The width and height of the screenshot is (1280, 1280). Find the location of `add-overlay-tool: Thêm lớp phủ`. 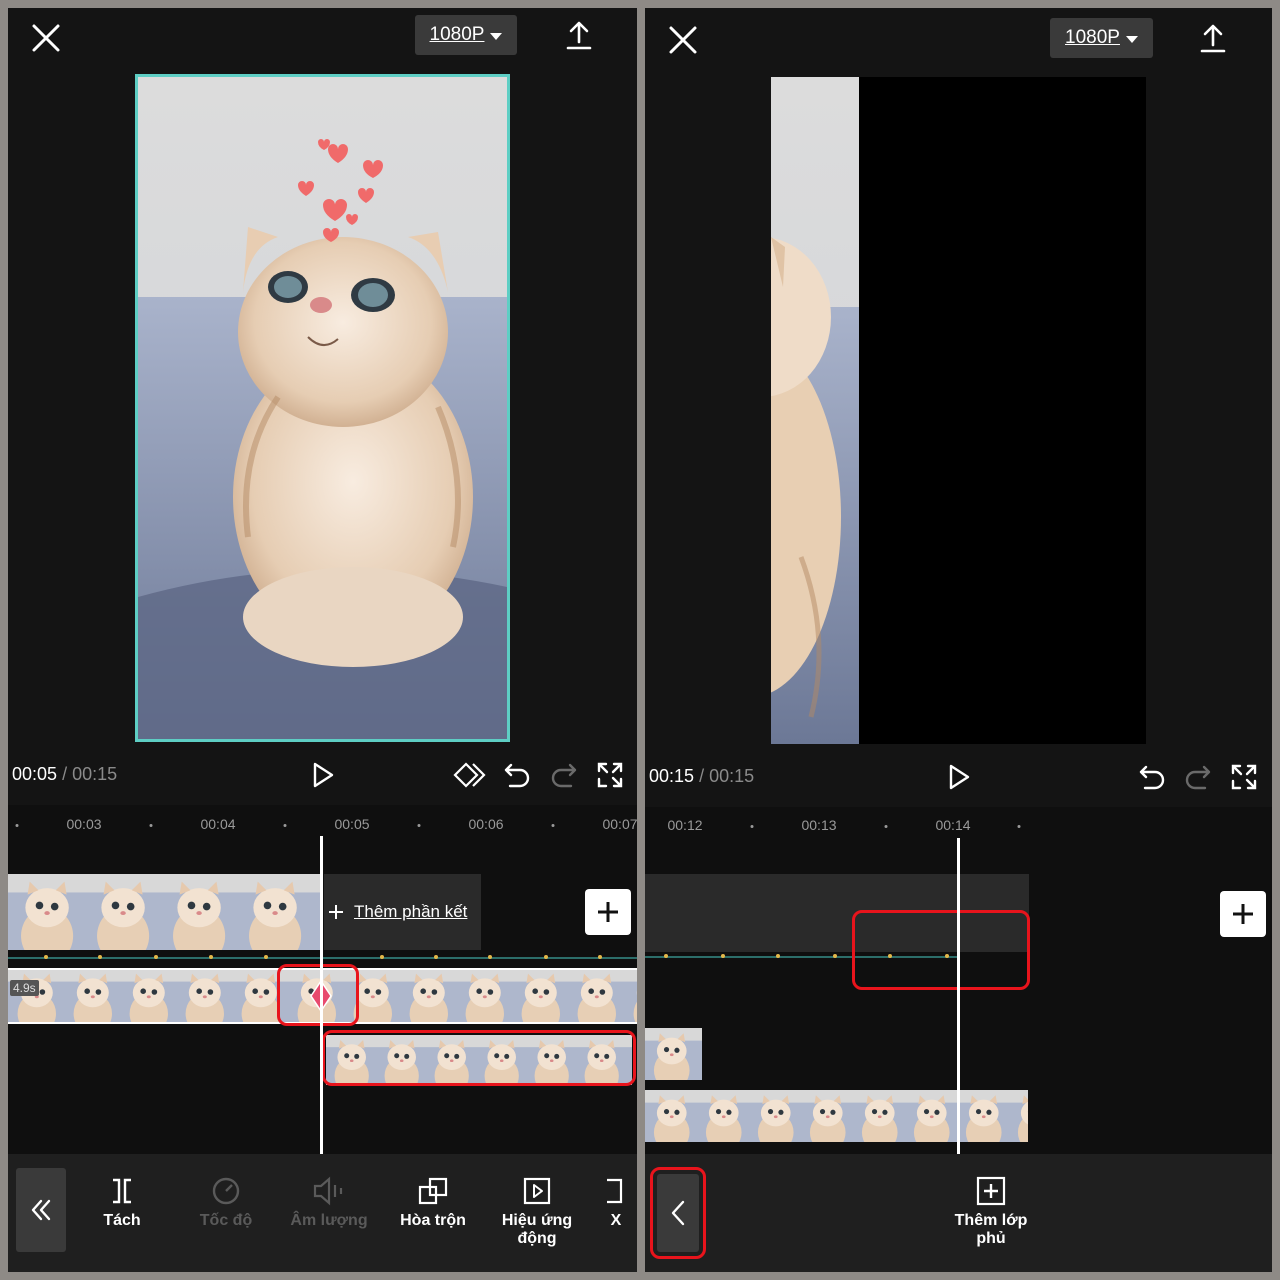

add-overlay-tool: Thêm lớp phủ is located at coordinates (991, 1212).